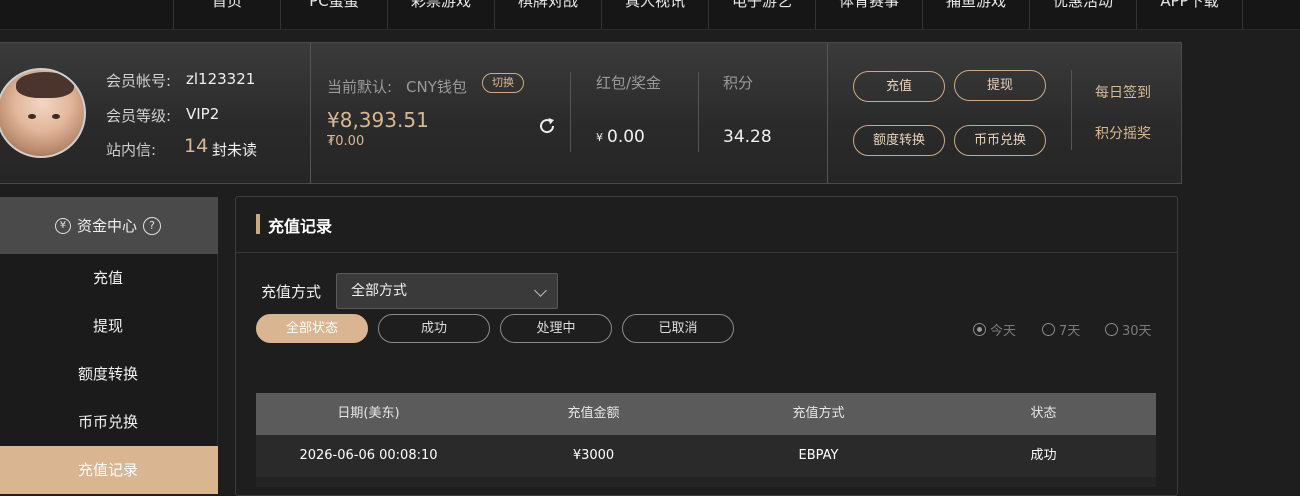 The image size is (1300, 496). Describe the element at coordinates (593, 455) in the screenshot. I see `cell-amount: ¥3000` at that location.